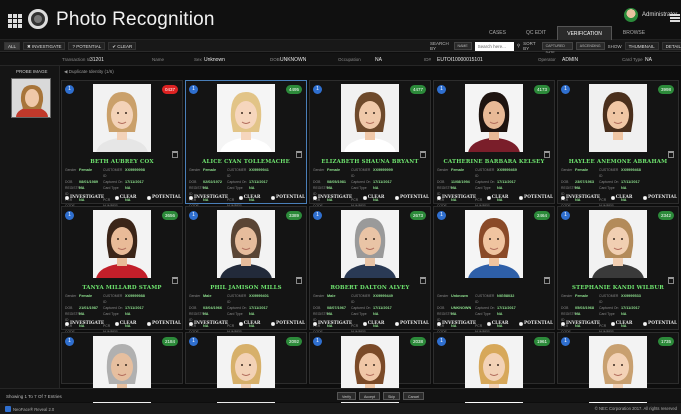 Image resolution: width=681 pixels, height=414 pixels. Describe the element at coordinates (122, 46) in the screenshot. I see `filter-clear-button: ✔ CLEAR` at that location.